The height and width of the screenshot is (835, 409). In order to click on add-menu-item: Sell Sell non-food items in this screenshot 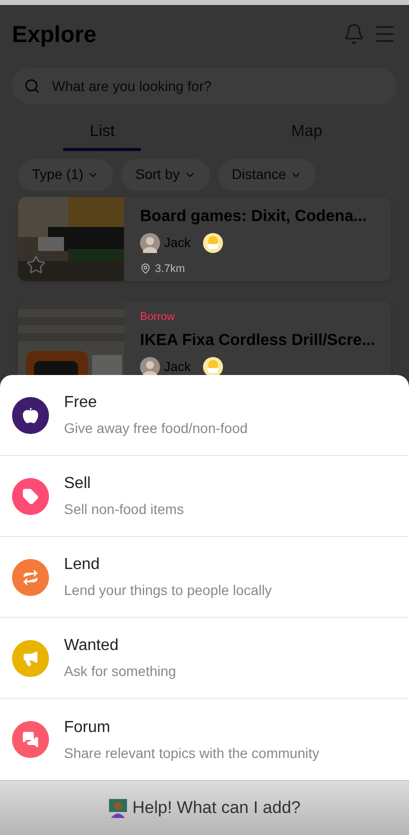, I will do `click(204, 496)`.